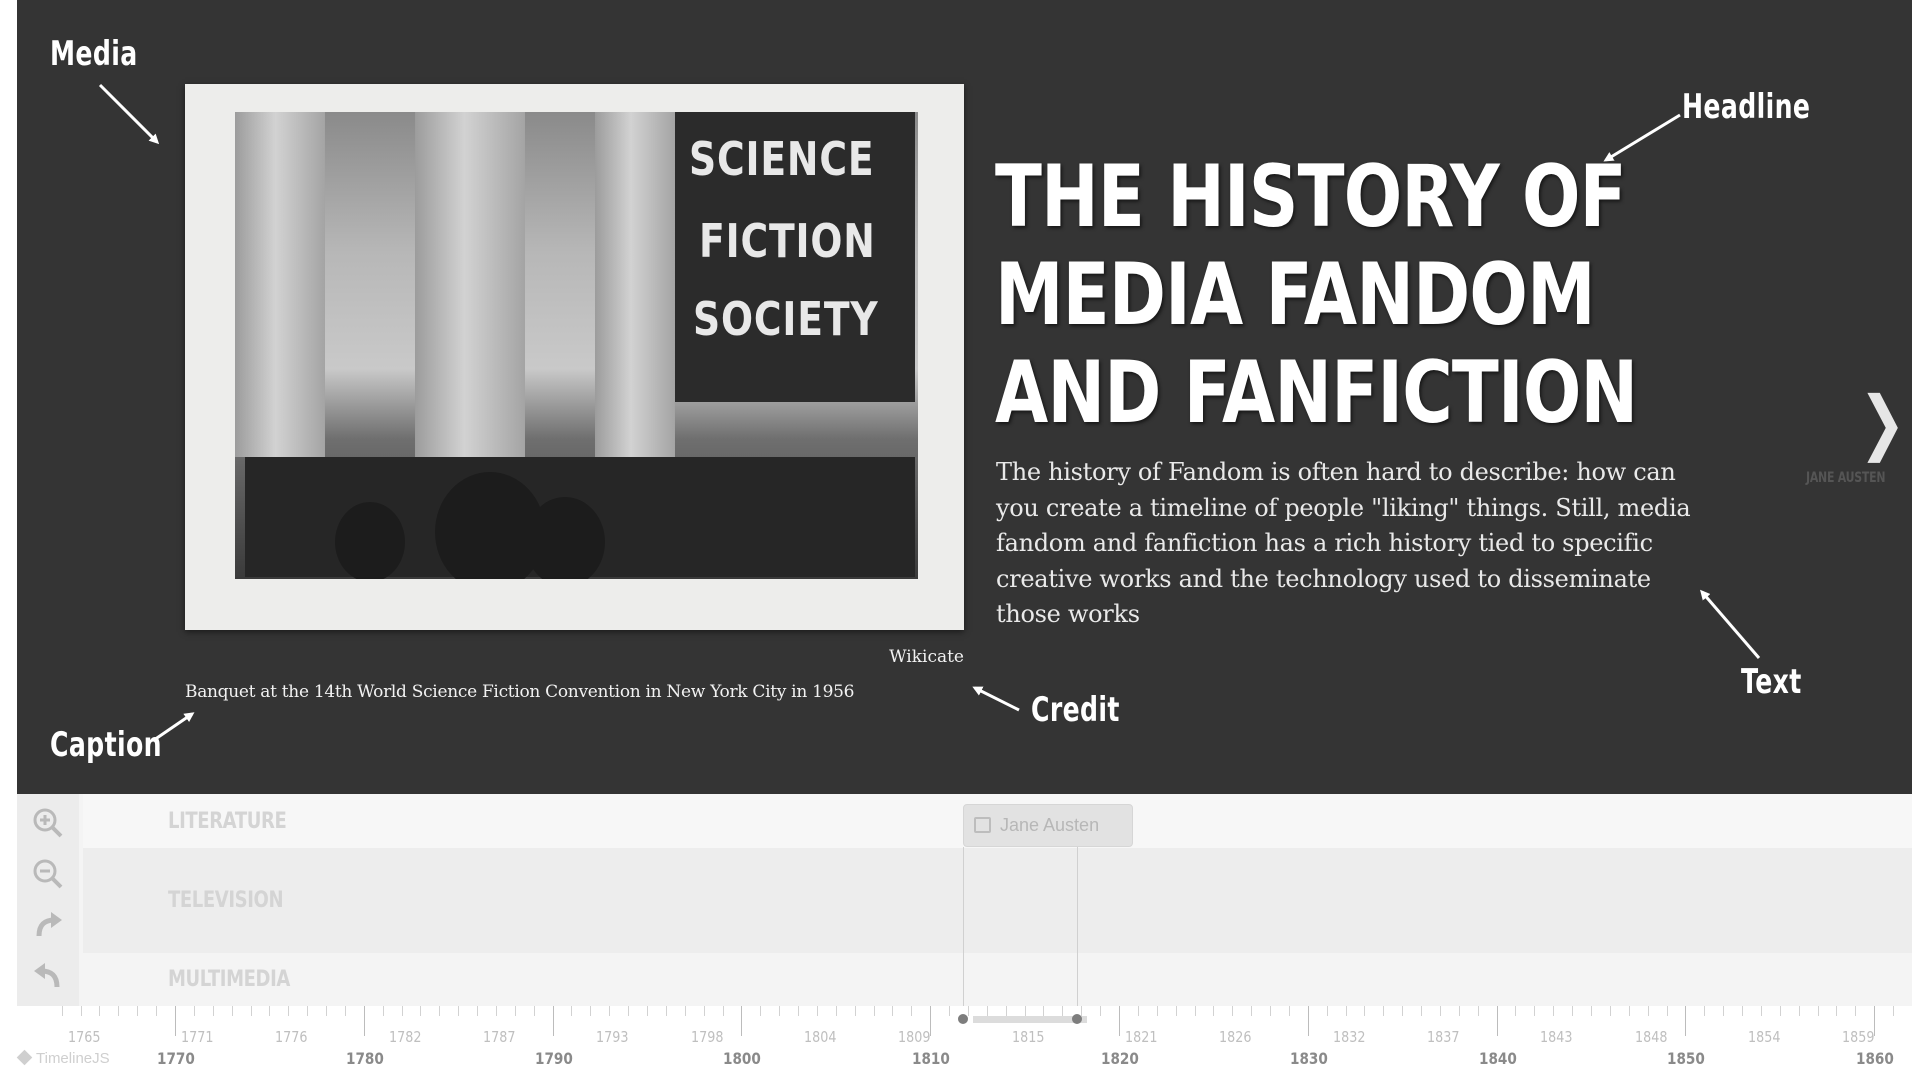 This screenshot has height=1080, width=1920. Describe the element at coordinates (73, 1058) in the screenshot. I see `brand-label: TimelineJS` at that location.